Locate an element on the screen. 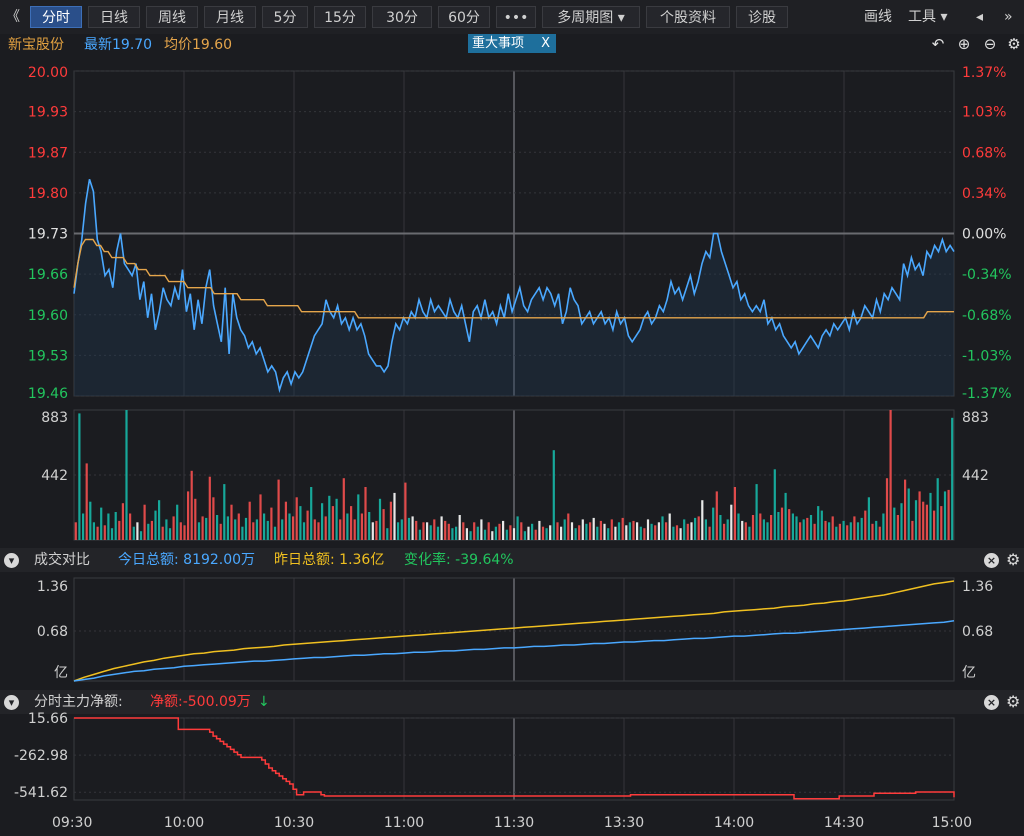  turnover-ytick-label: 0.68 is located at coordinates (977, 632).